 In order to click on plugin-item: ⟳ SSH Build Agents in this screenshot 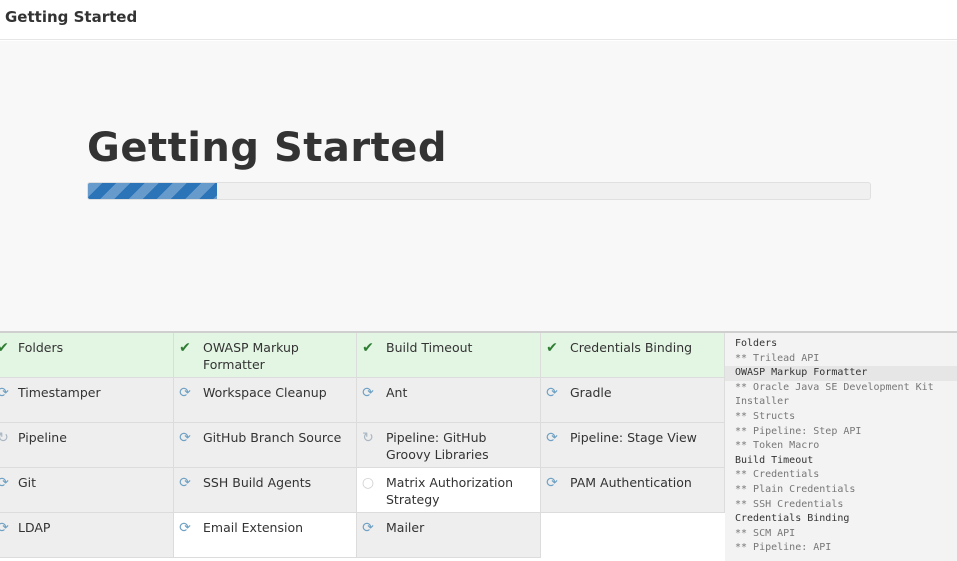, I will do `click(265, 490)`.